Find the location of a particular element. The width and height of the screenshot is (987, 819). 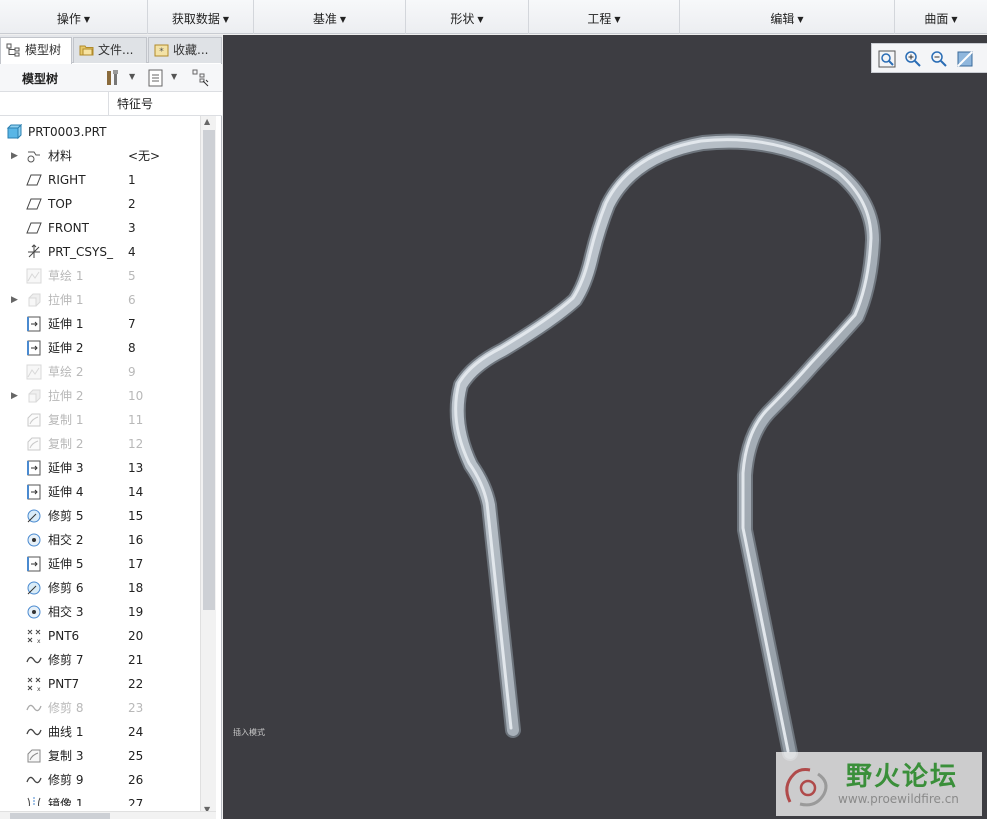

feature-id-column: 特征号 is located at coordinates (156, 104).